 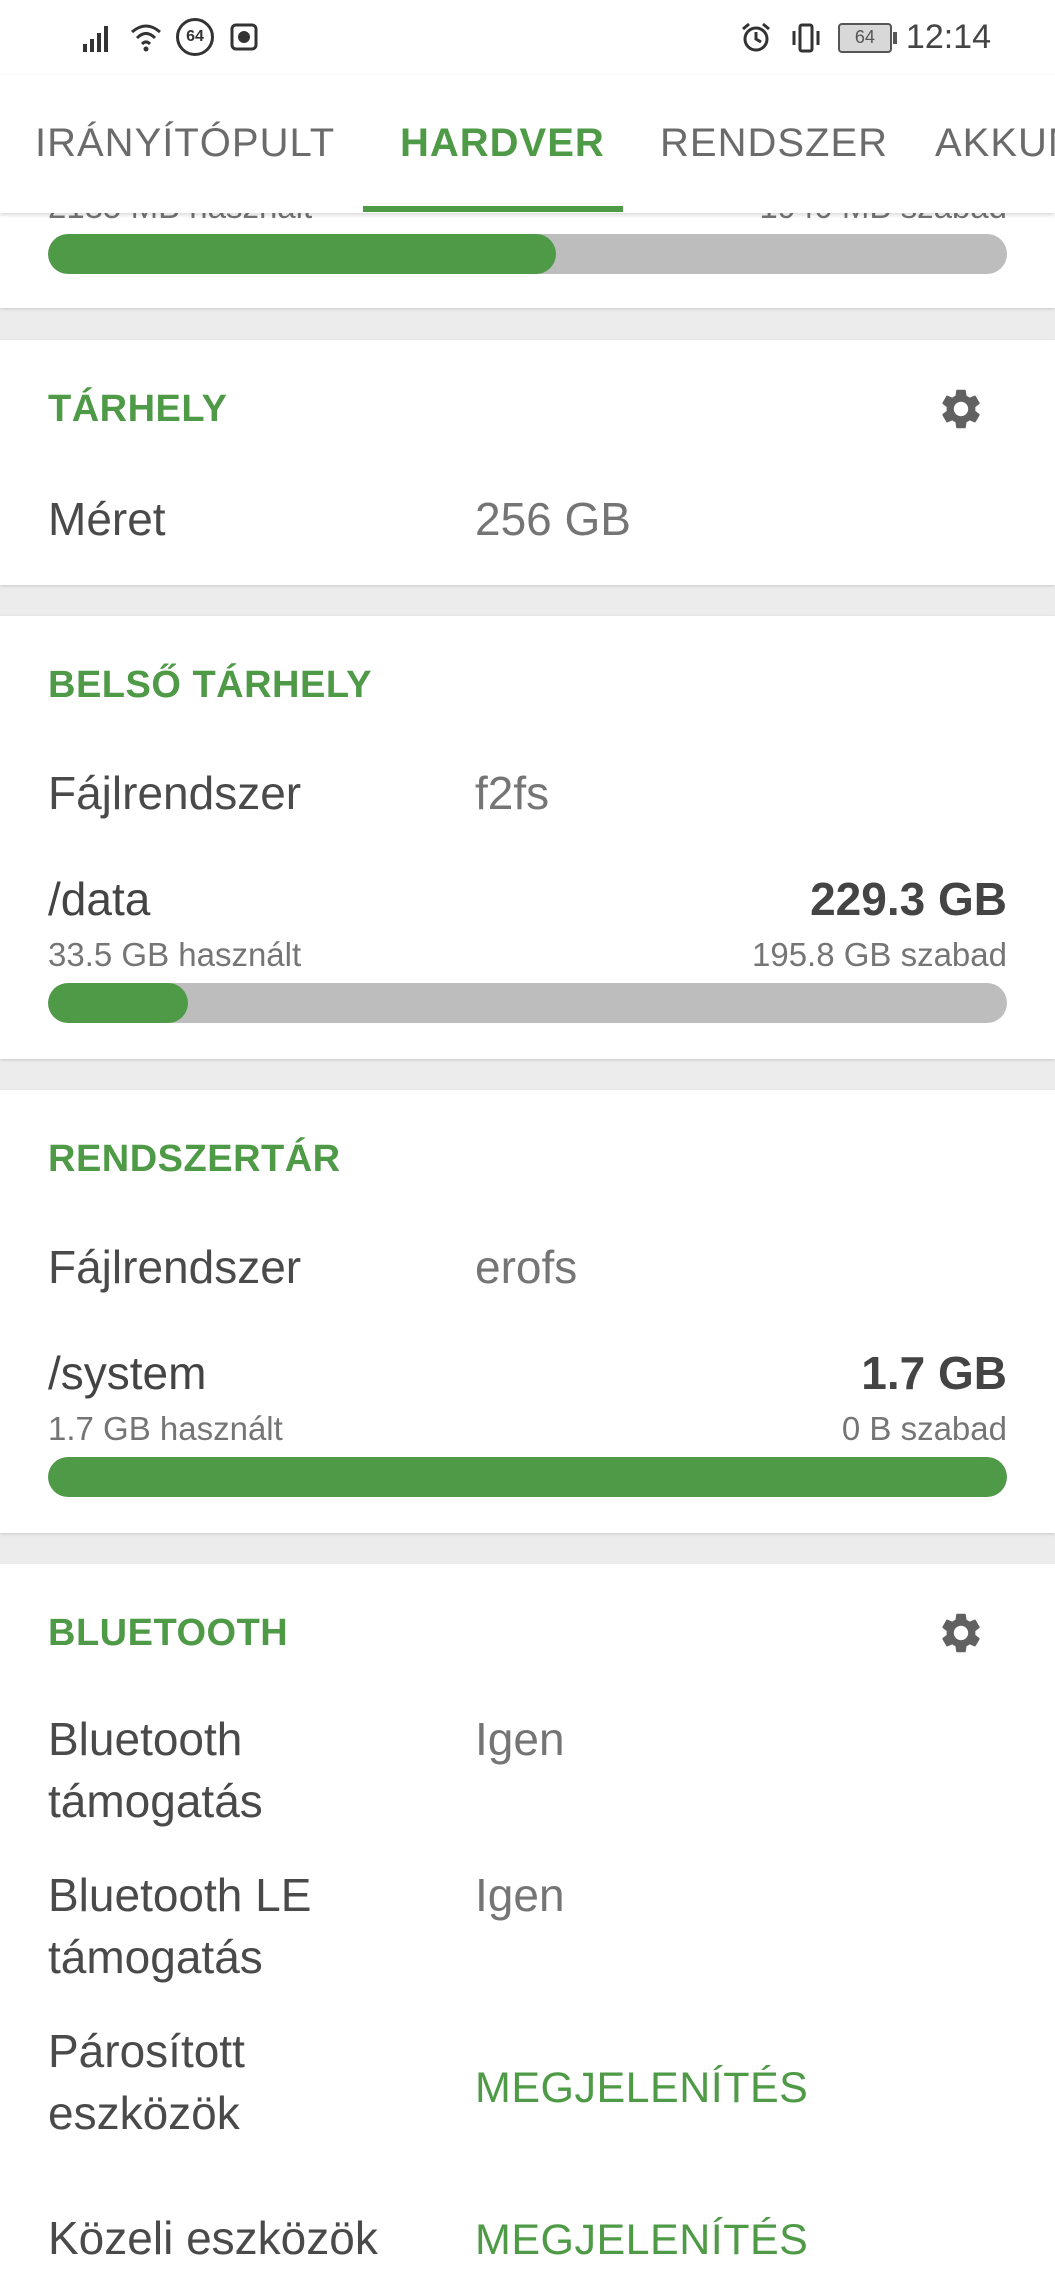 I want to click on badge-64-icon: 64, so click(x=195, y=37).